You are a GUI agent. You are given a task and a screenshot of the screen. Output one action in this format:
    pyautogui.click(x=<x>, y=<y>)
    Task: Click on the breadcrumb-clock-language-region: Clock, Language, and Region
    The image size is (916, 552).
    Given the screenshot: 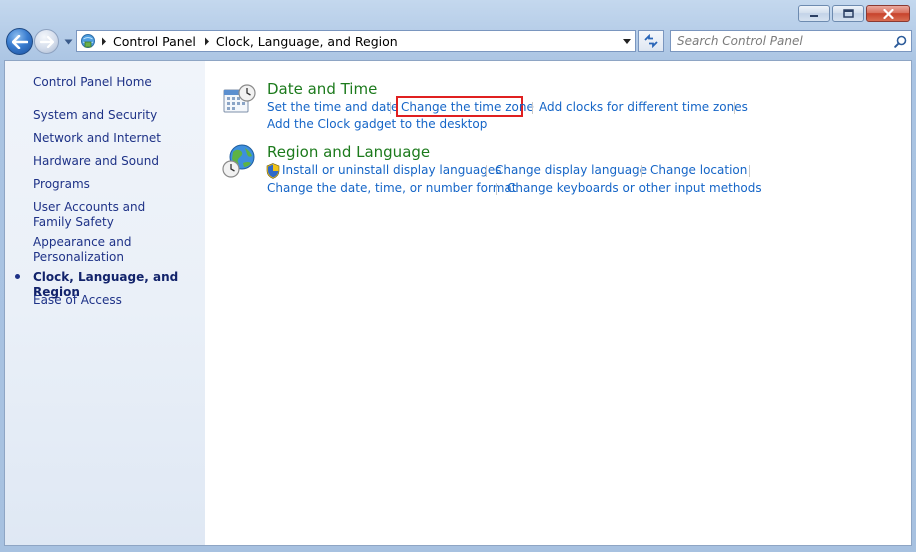 What is the action you would take?
    pyautogui.click(x=308, y=41)
    